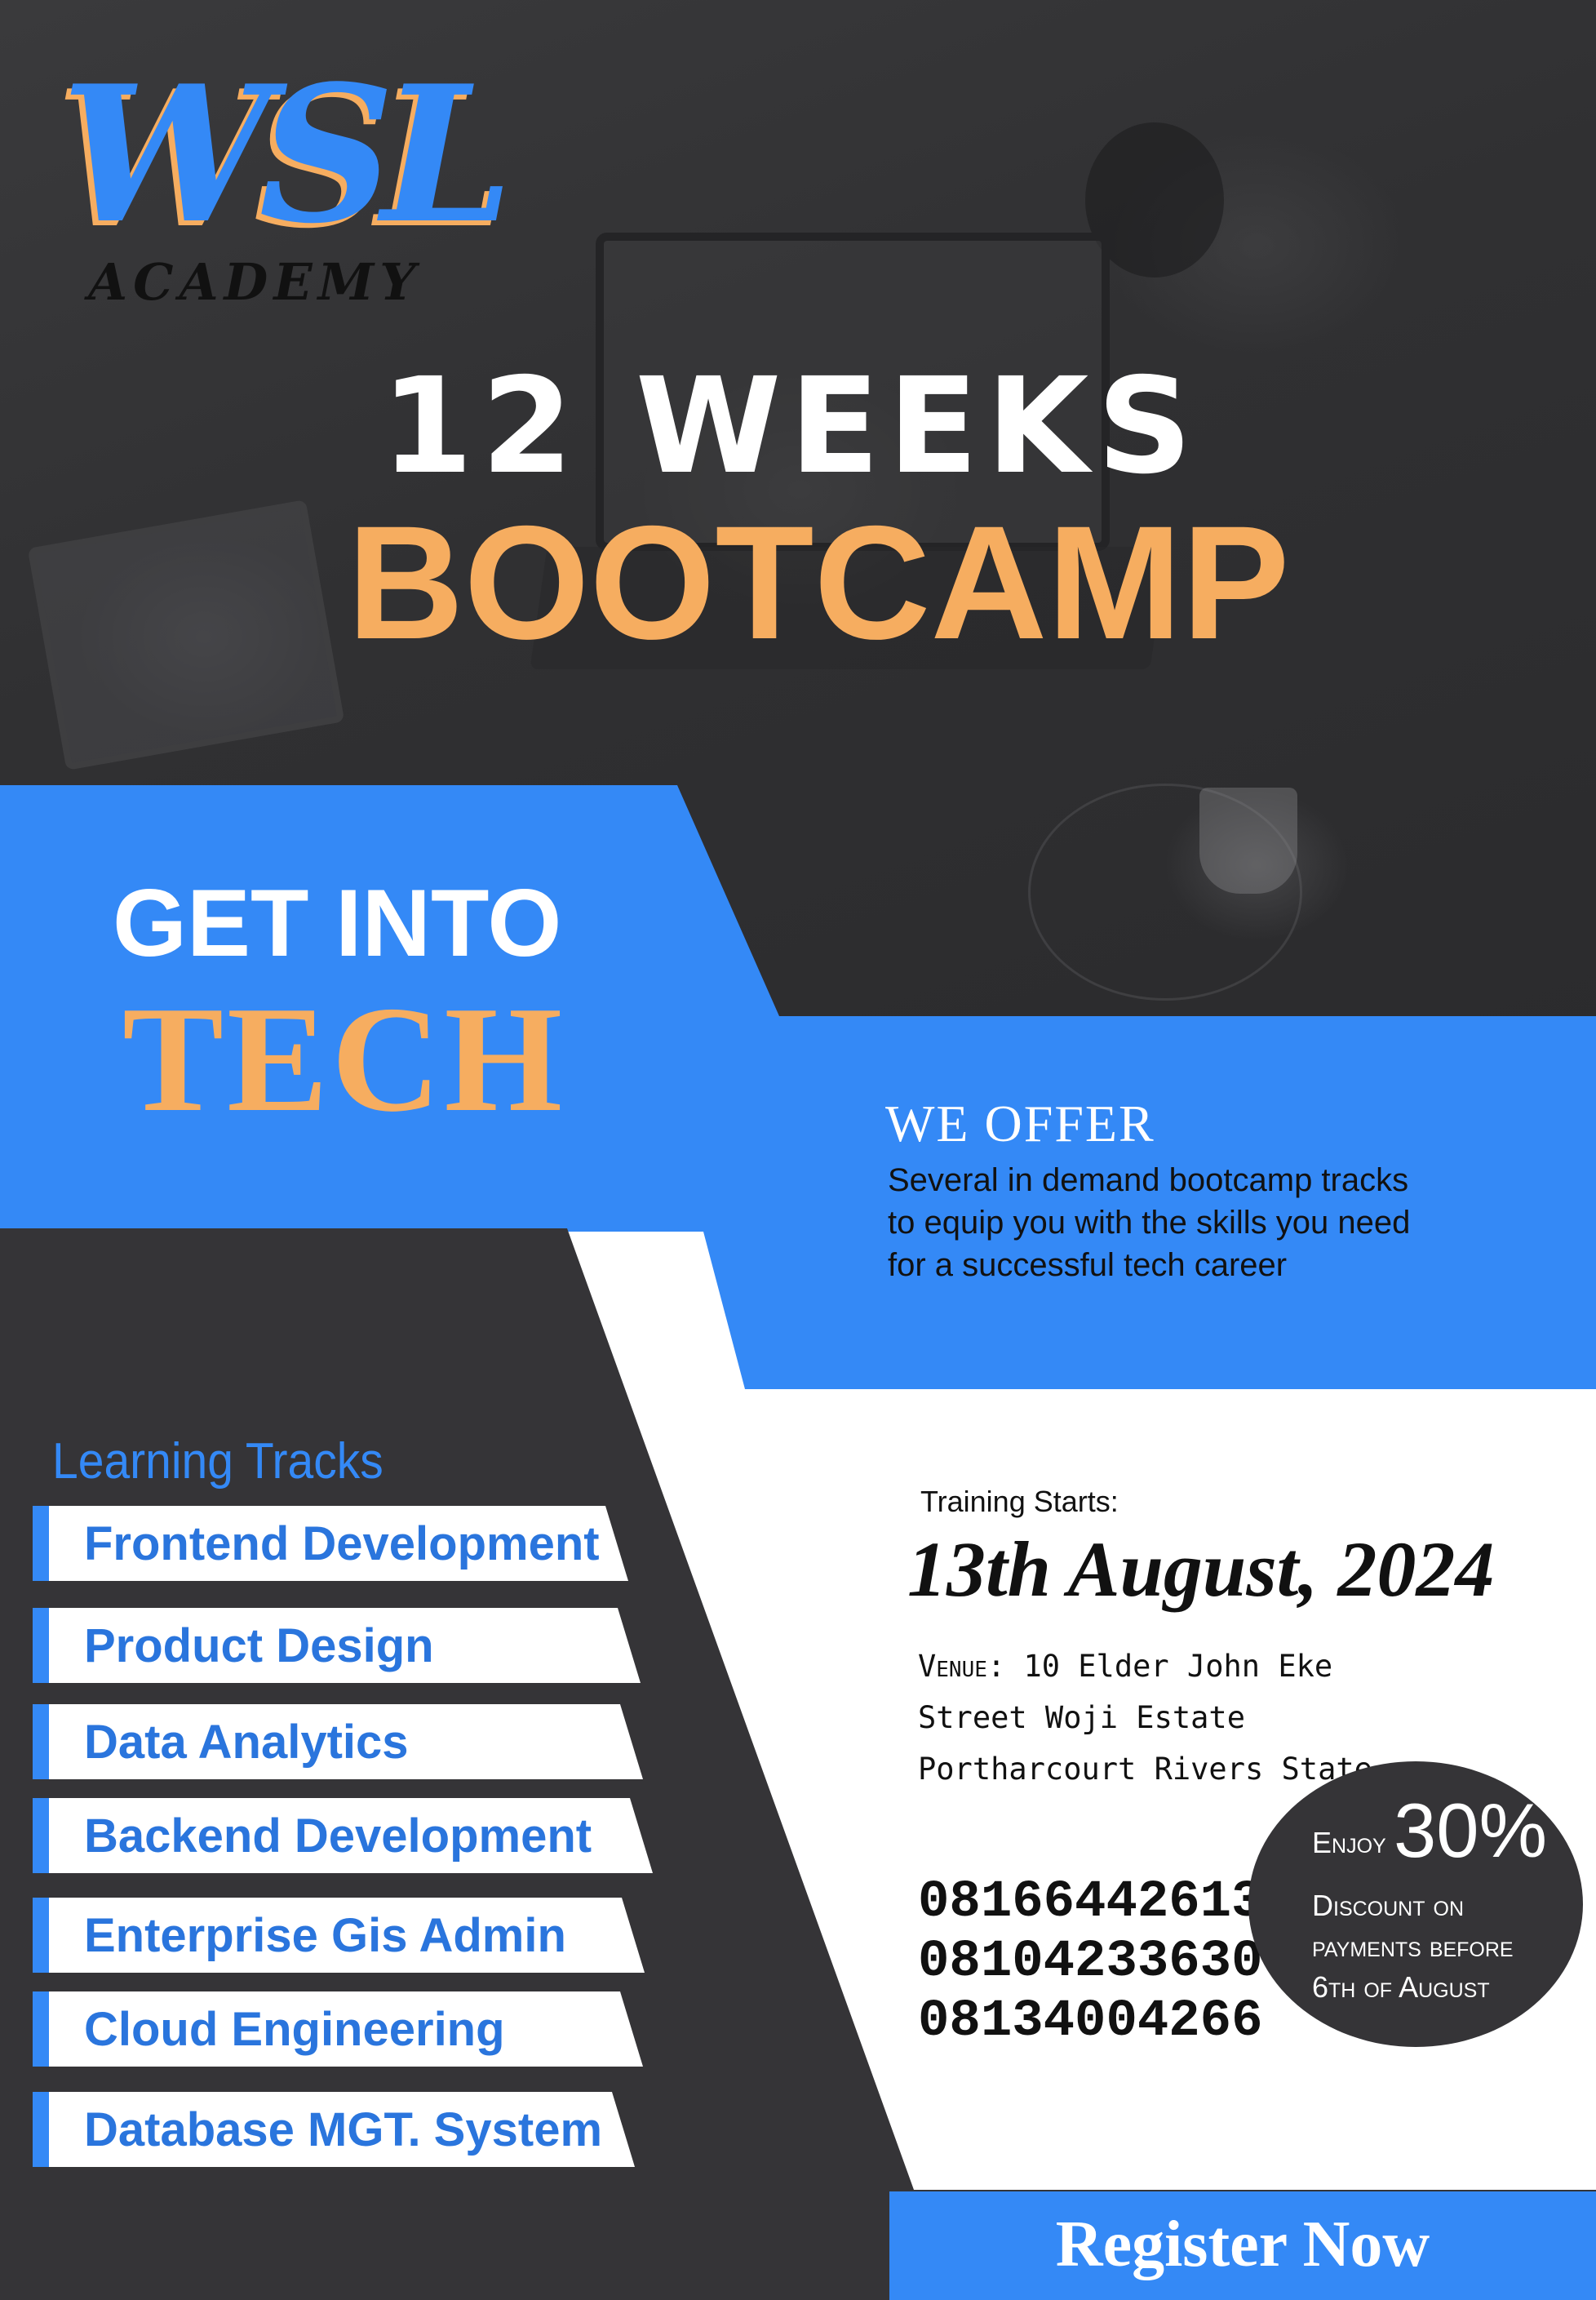  Describe the element at coordinates (287, 155) in the screenshot. I see `logo-brand-text: WSL` at that location.